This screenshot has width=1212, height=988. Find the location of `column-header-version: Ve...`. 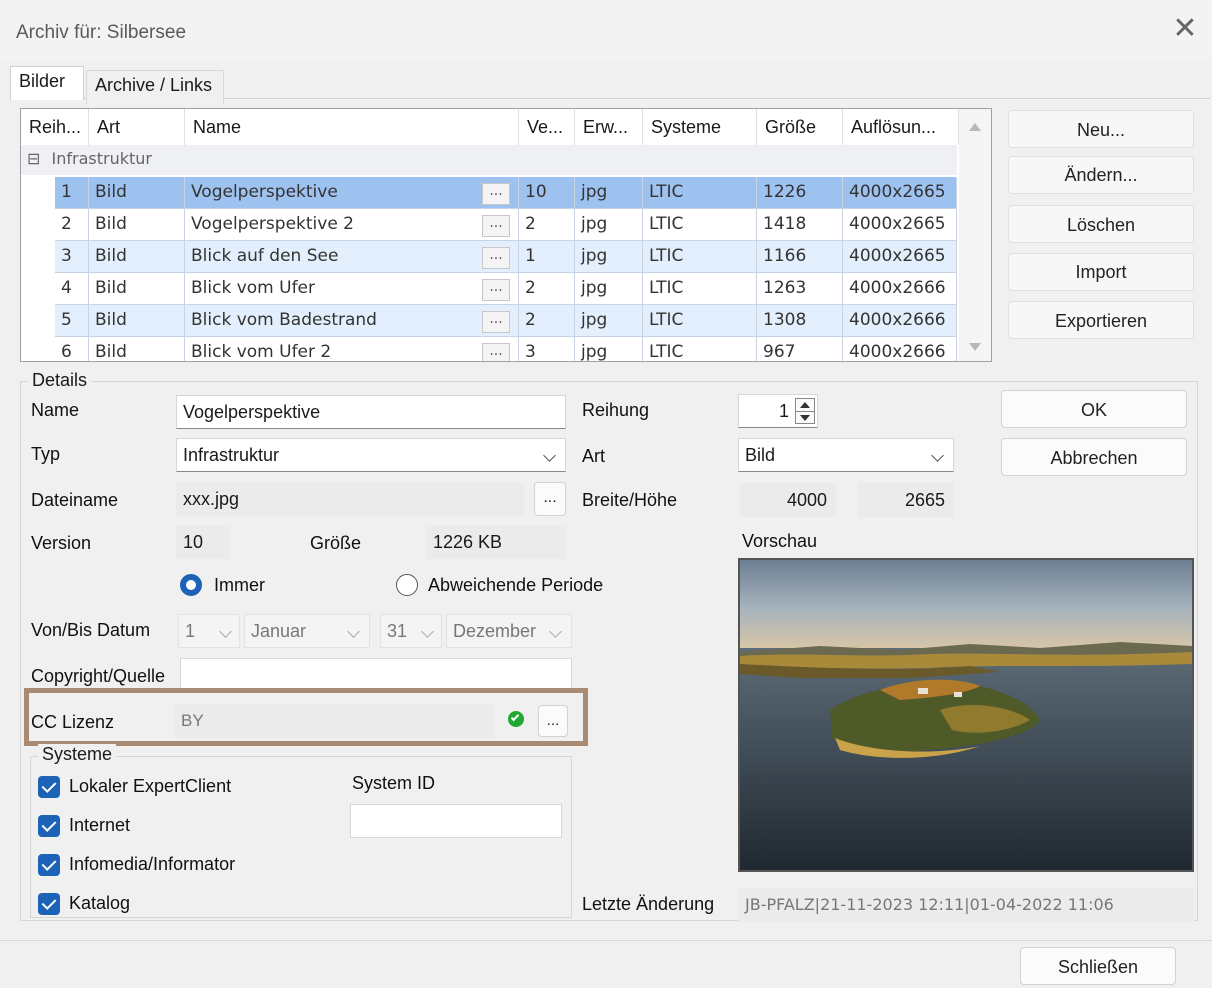

column-header-version: Ve... is located at coordinates (547, 127).